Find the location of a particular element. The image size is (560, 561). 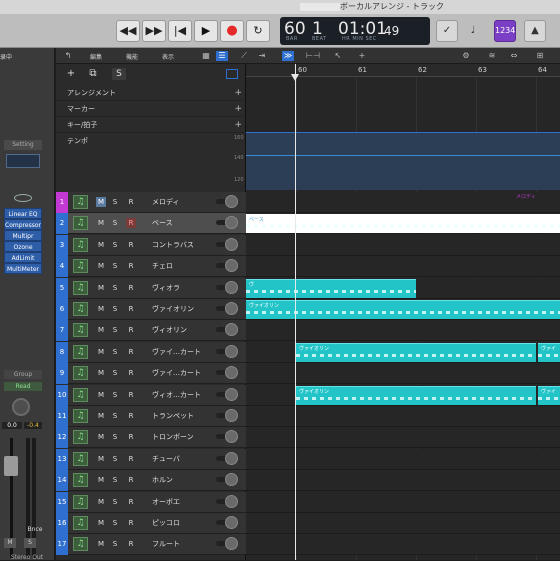

track-row: 4 ♫ M S R チェロ is located at coordinates (151, 266).